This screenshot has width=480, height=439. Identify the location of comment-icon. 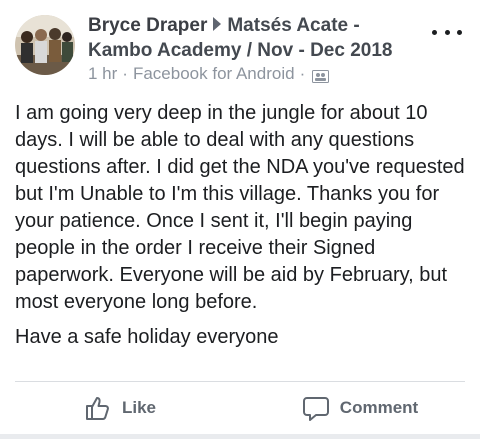
(315, 409).